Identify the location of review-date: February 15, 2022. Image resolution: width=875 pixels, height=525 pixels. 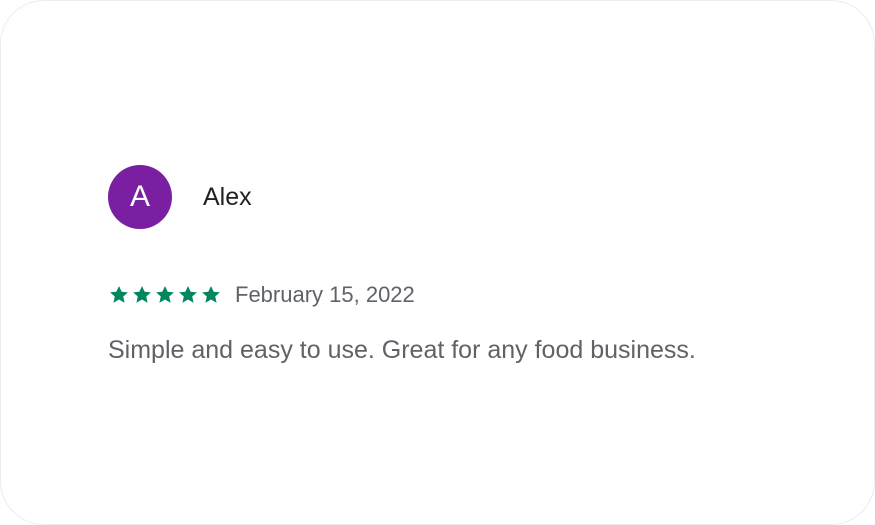
(325, 294).